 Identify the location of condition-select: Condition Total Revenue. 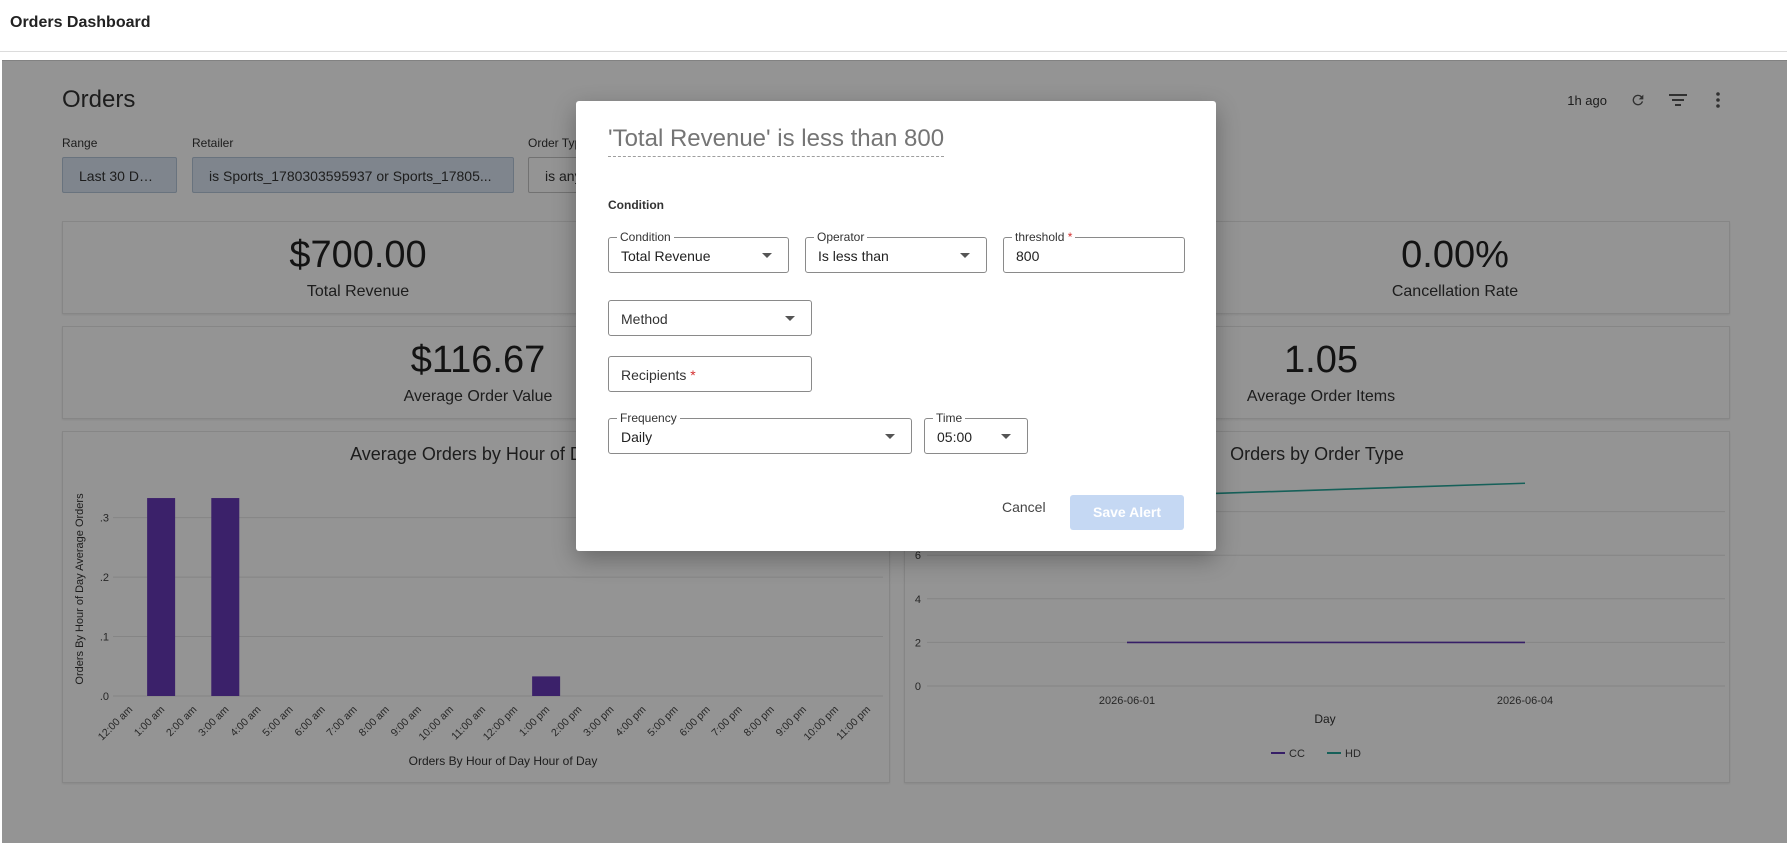
(698, 251).